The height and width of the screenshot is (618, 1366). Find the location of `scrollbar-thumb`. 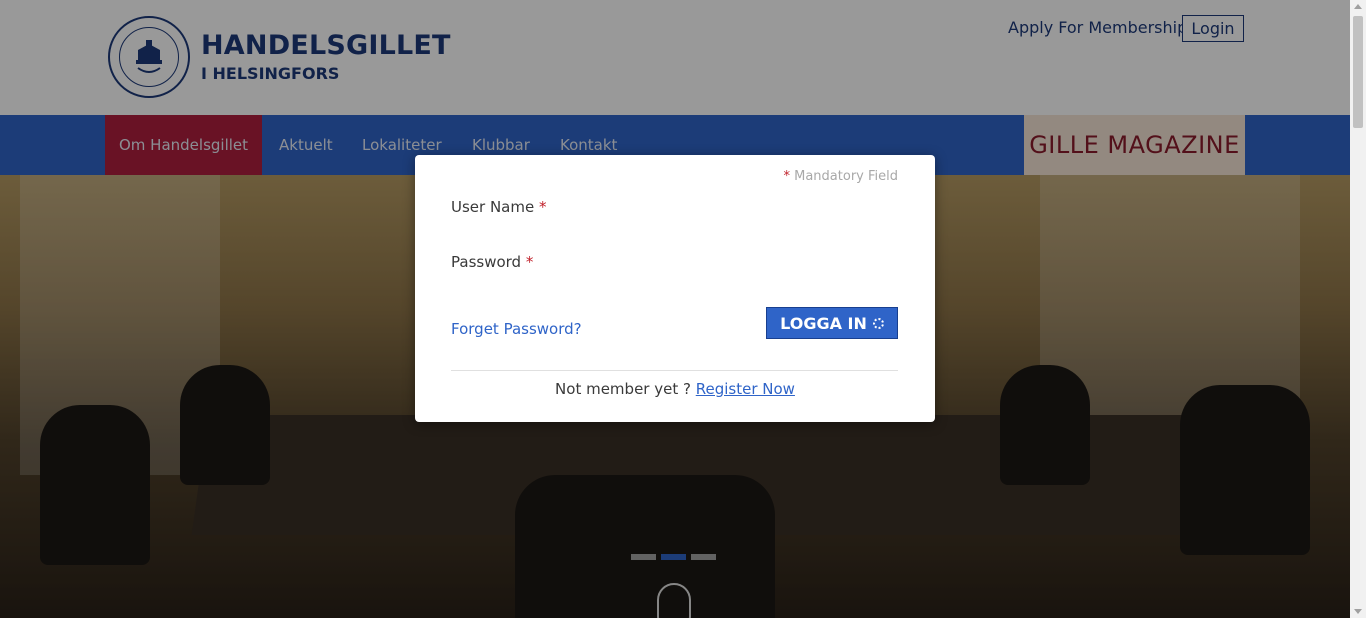

scrollbar-thumb is located at coordinates (1358, 72).